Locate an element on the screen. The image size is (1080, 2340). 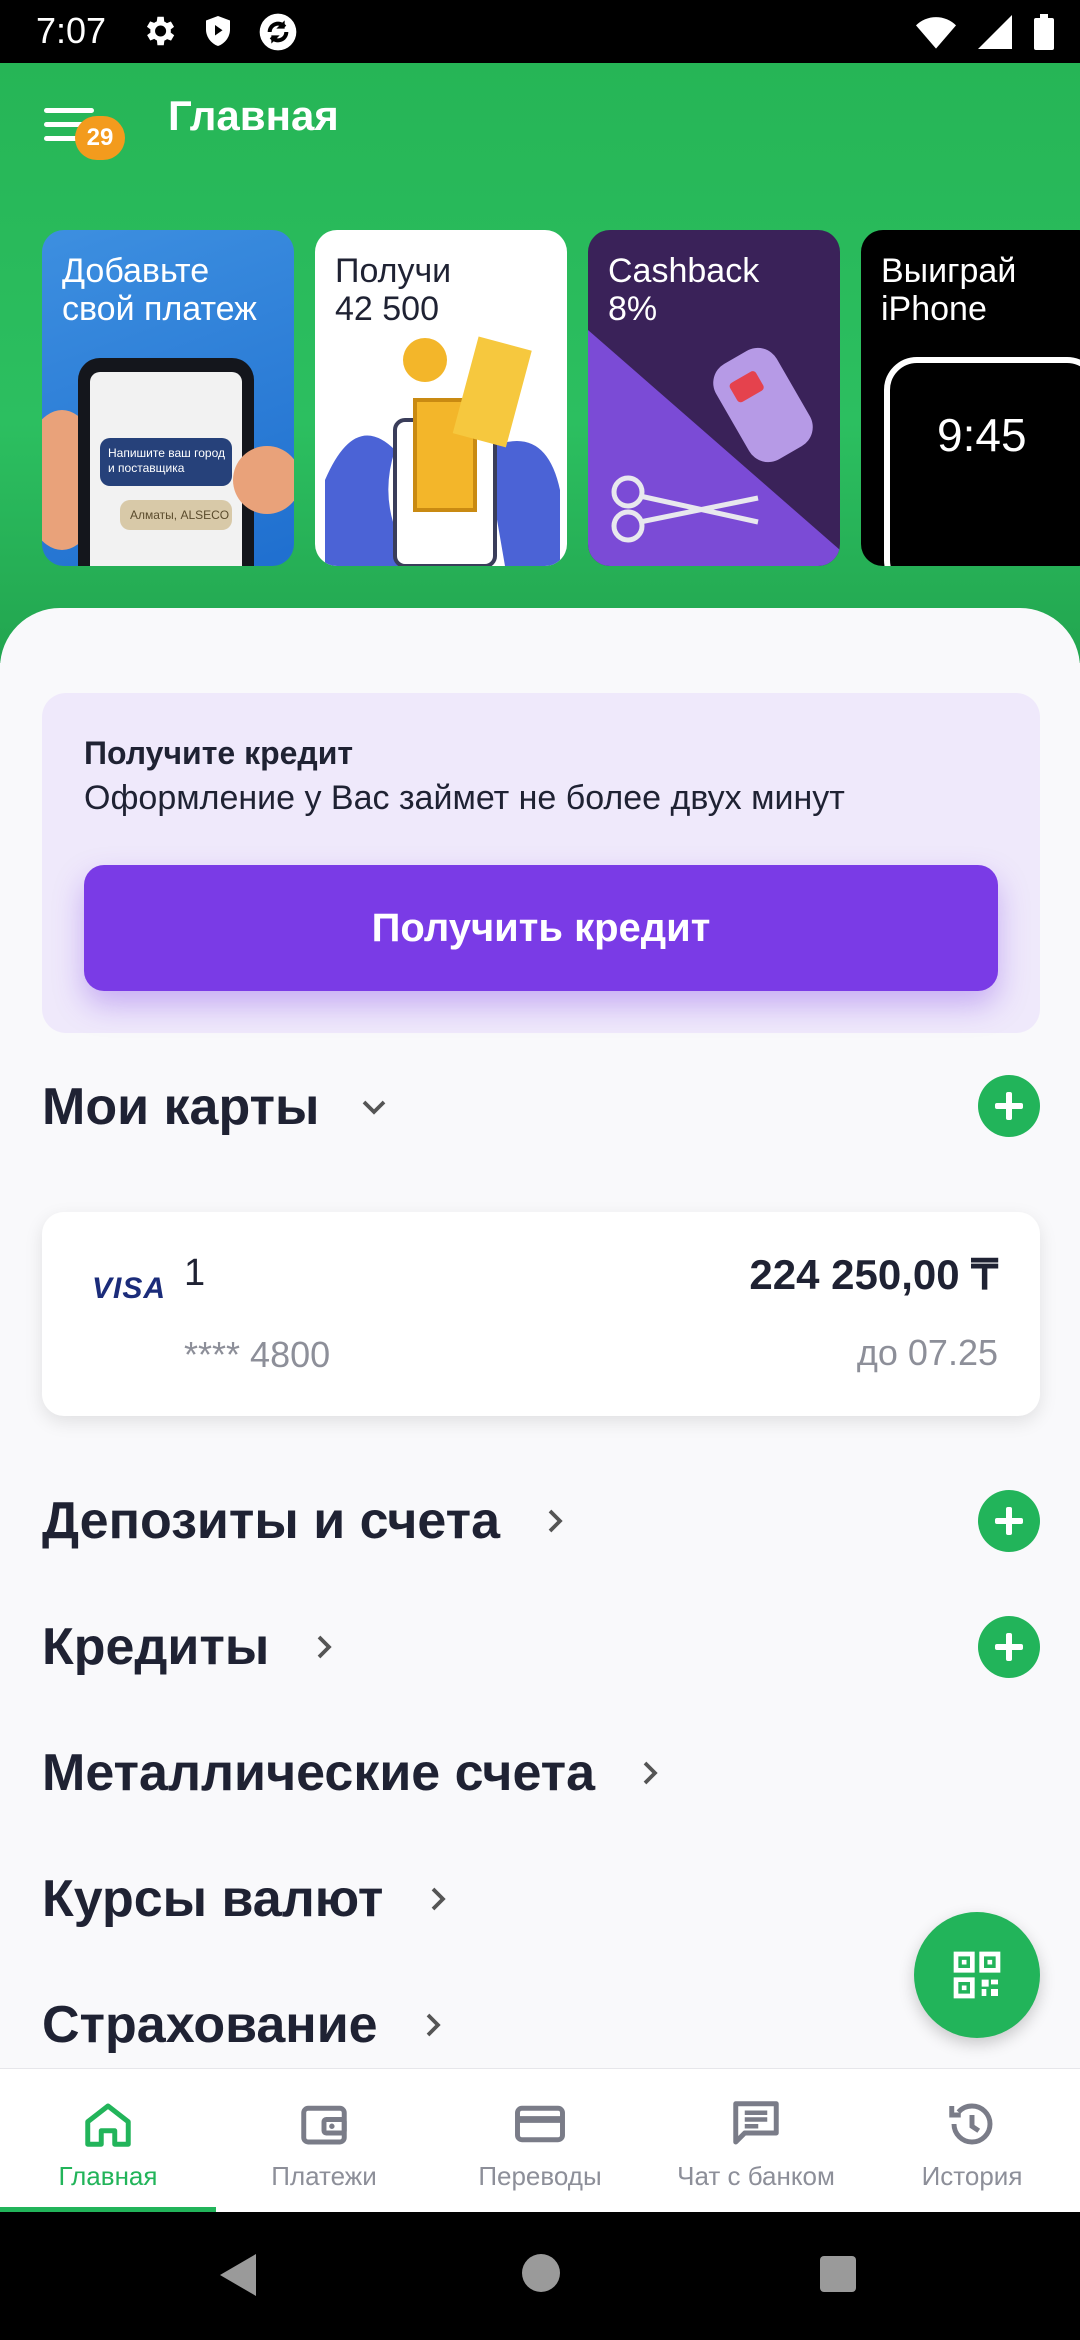
nav-home: Главная is located at coordinates (108, 2140).